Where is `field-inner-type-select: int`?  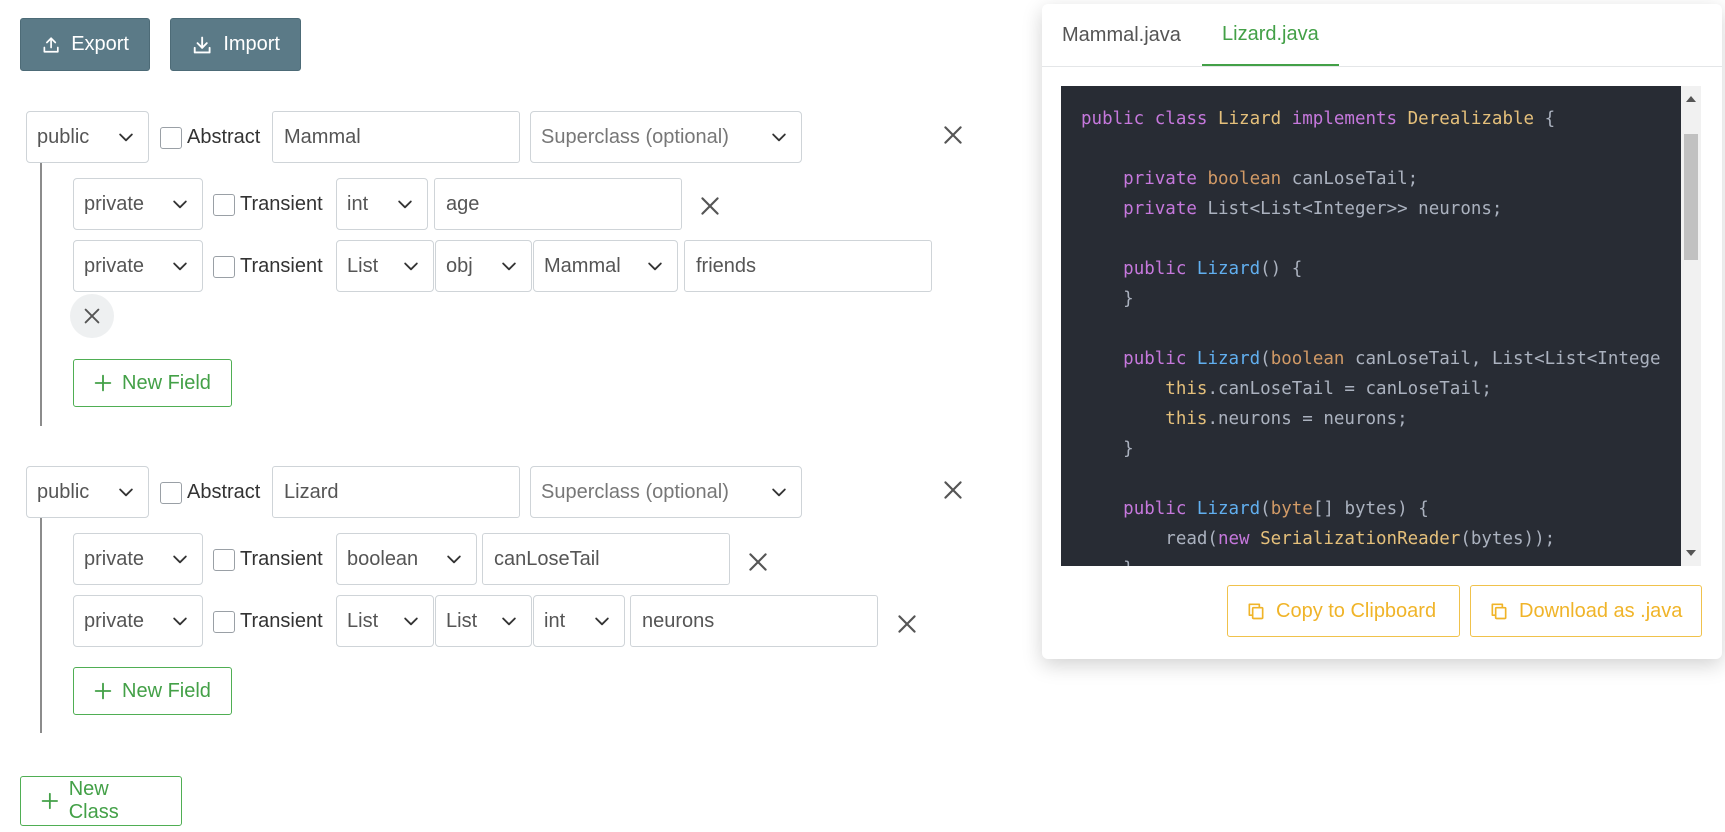 field-inner-type-select: int is located at coordinates (579, 621).